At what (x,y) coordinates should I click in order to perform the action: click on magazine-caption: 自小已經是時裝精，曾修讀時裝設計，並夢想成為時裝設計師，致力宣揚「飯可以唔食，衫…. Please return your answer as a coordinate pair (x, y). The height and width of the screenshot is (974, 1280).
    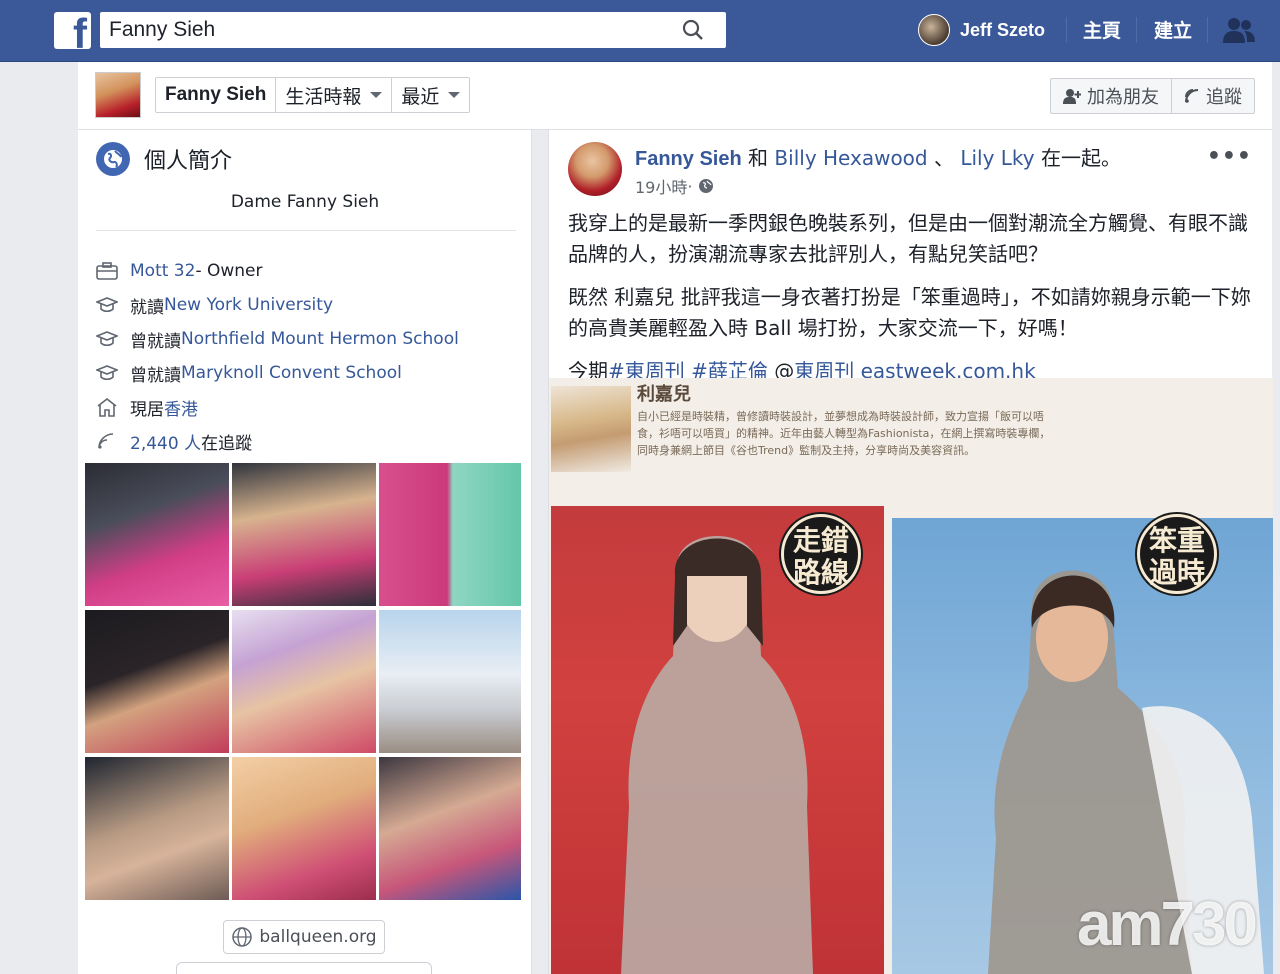
    Looking at the image, I should click on (844, 433).